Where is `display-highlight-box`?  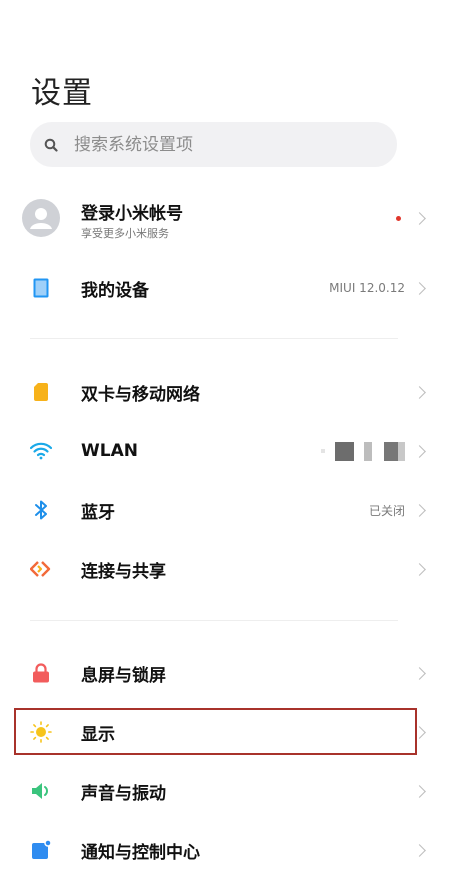
display-highlight-box is located at coordinates (215, 731).